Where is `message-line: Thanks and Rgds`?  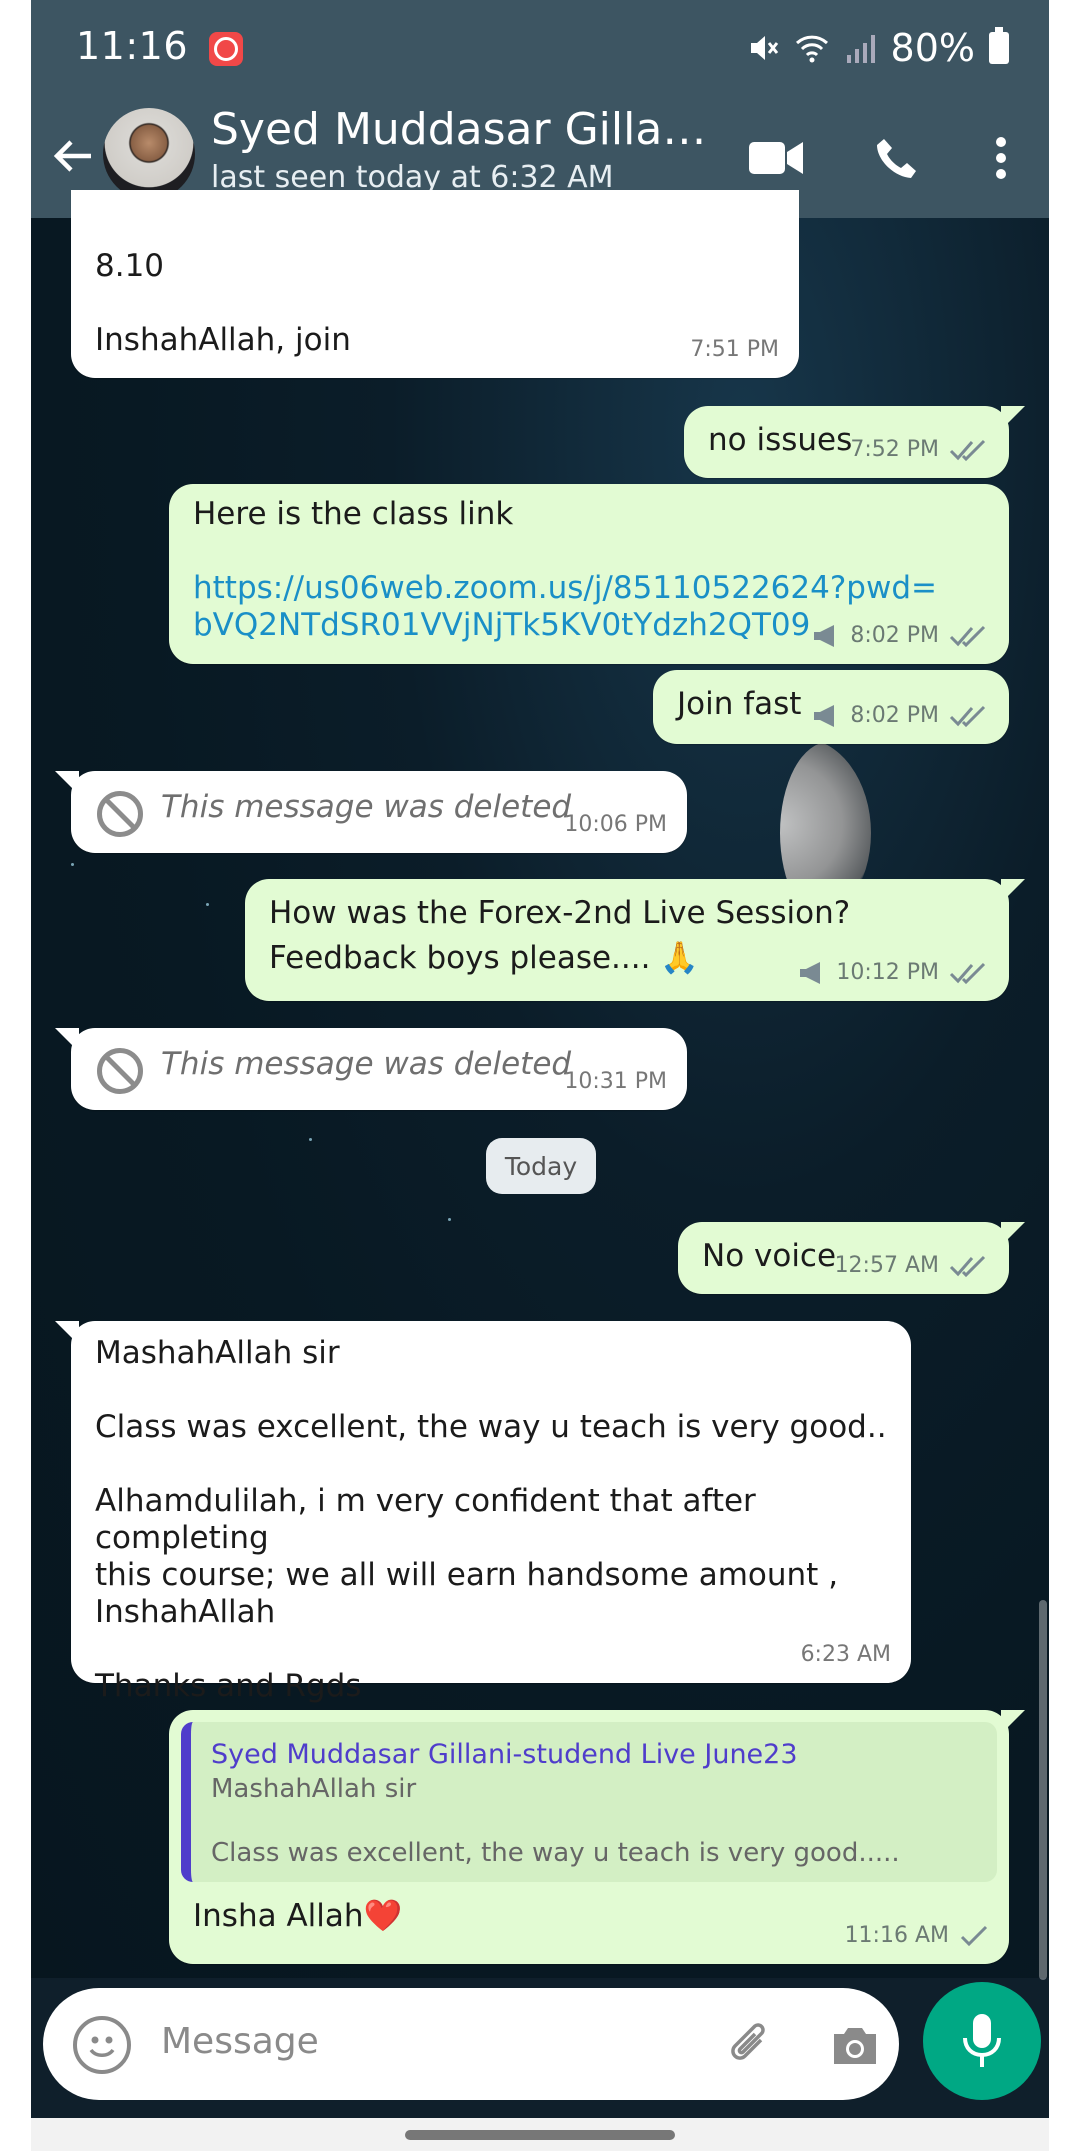
message-line: Thanks and Rgds is located at coordinates (228, 1686).